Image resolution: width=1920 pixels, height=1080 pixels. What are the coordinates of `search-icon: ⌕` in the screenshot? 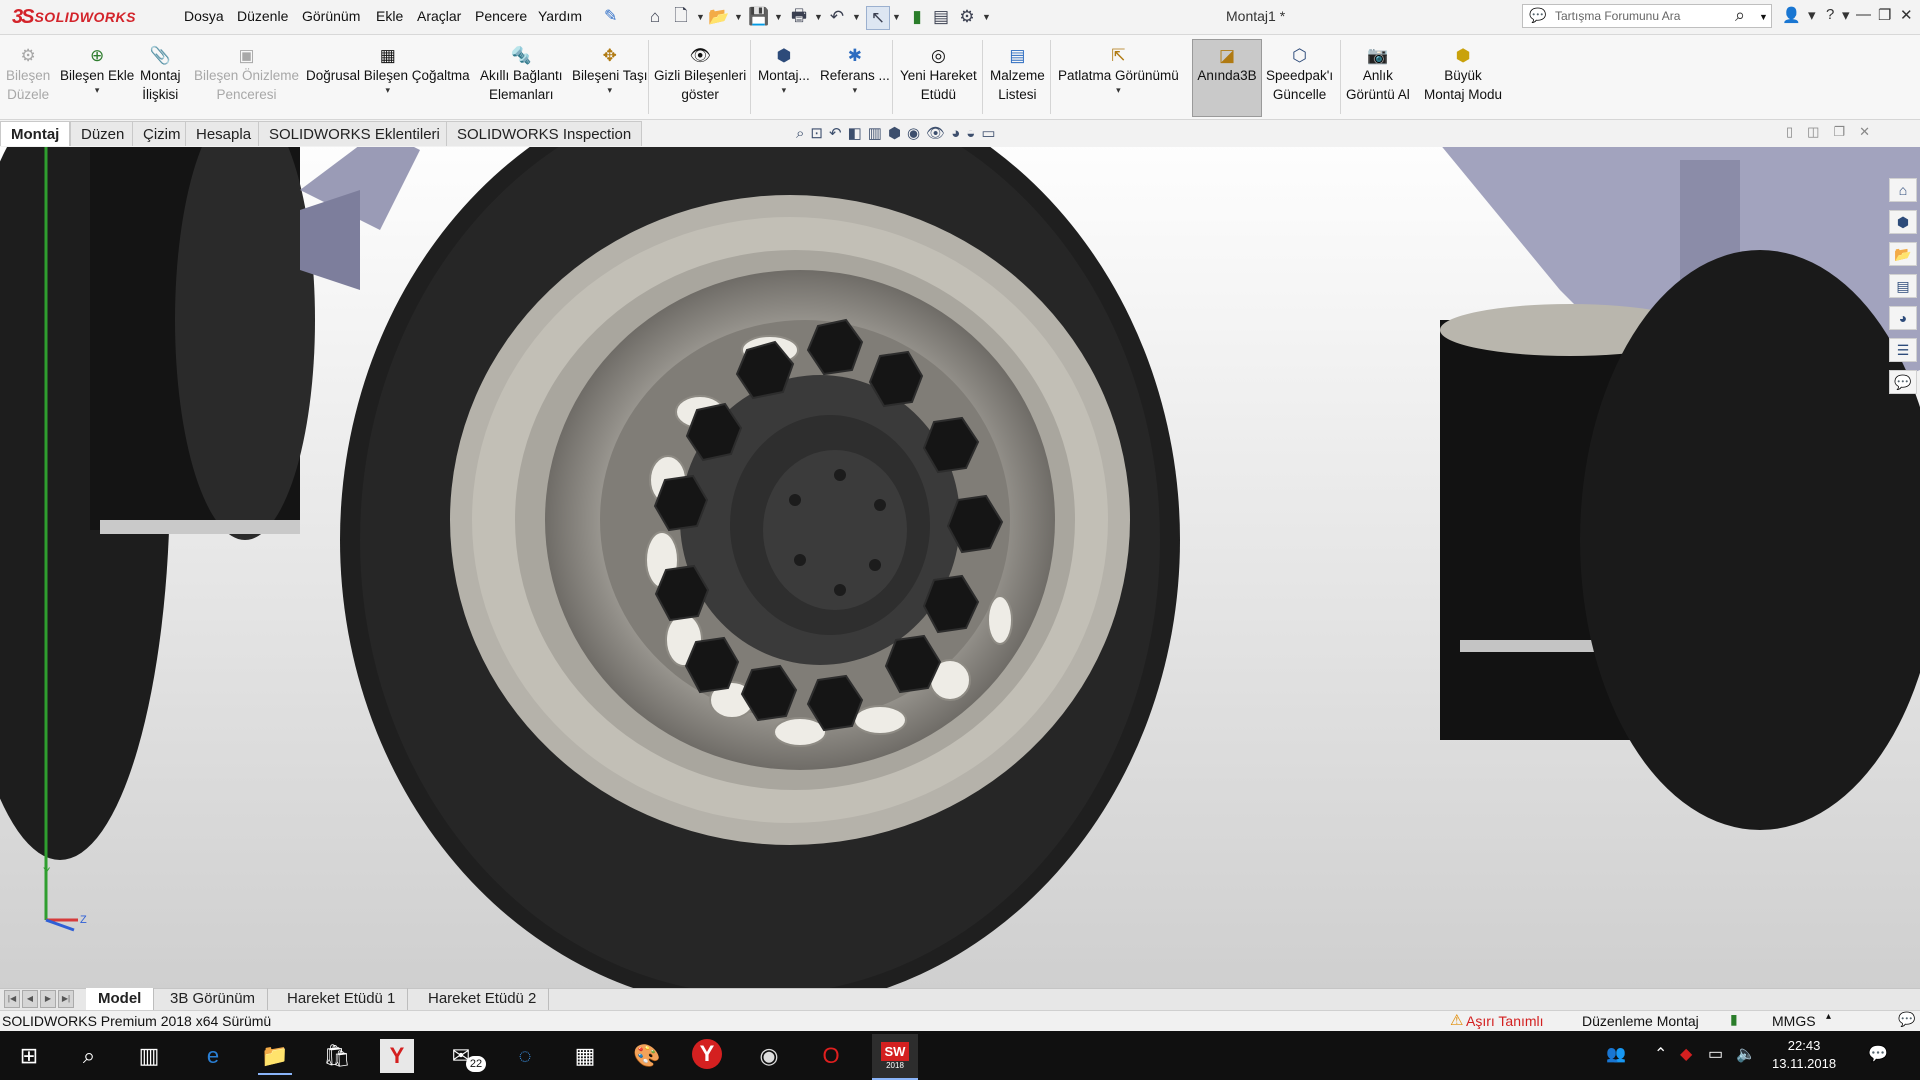 It's located at (1740, 15).